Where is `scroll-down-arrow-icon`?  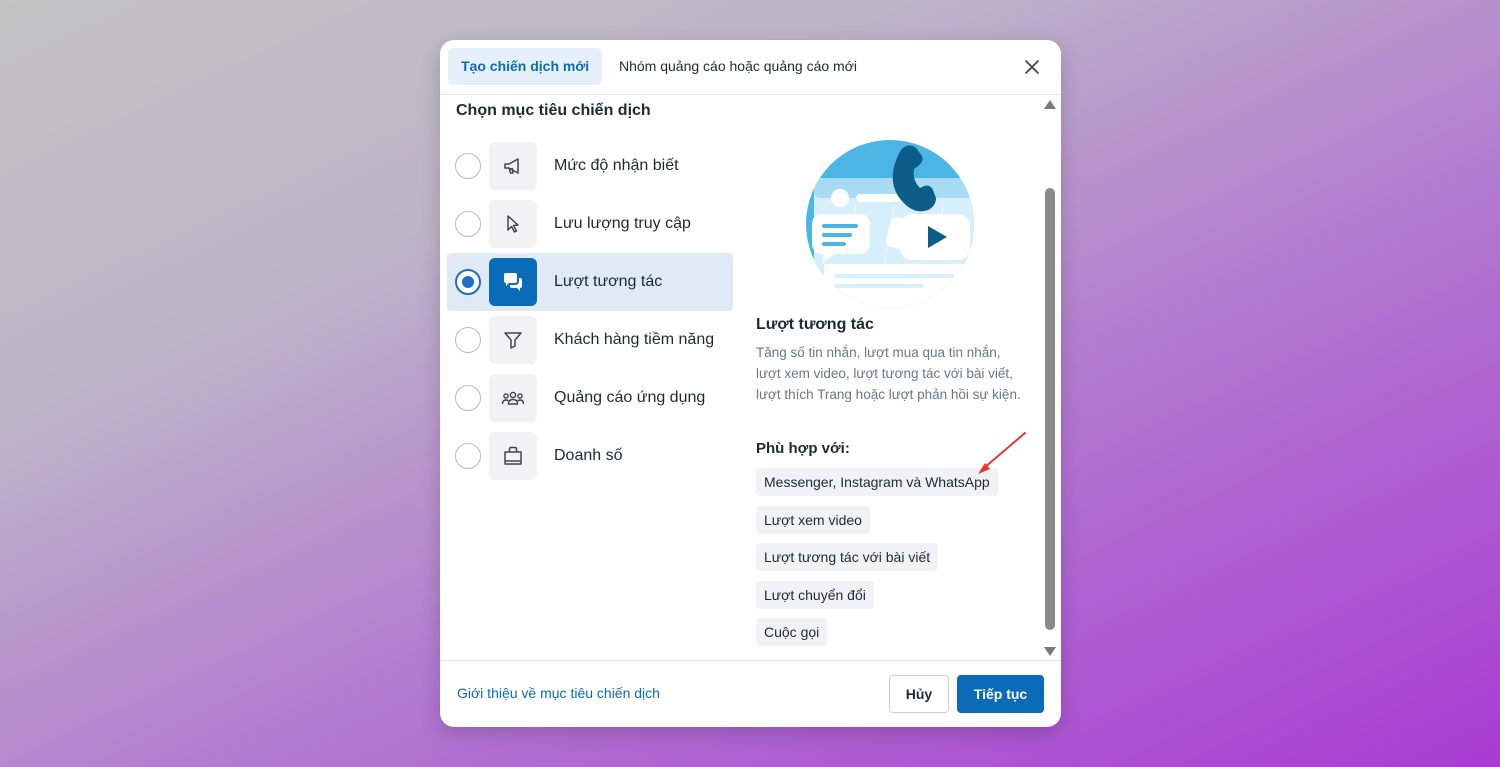 scroll-down-arrow-icon is located at coordinates (1050, 651).